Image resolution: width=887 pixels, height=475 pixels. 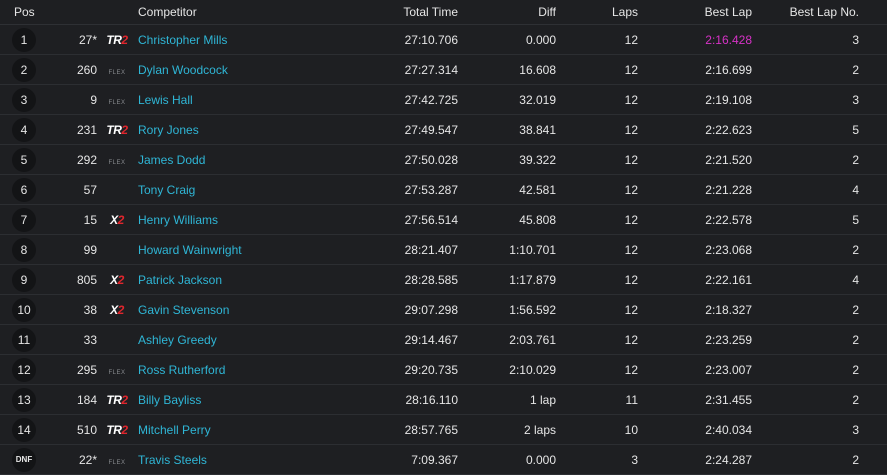 What do you see at coordinates (180, 280) in the screenshot?
I see `competitor-name-link: Patrick Jackson` at bounding box center [180, 280].